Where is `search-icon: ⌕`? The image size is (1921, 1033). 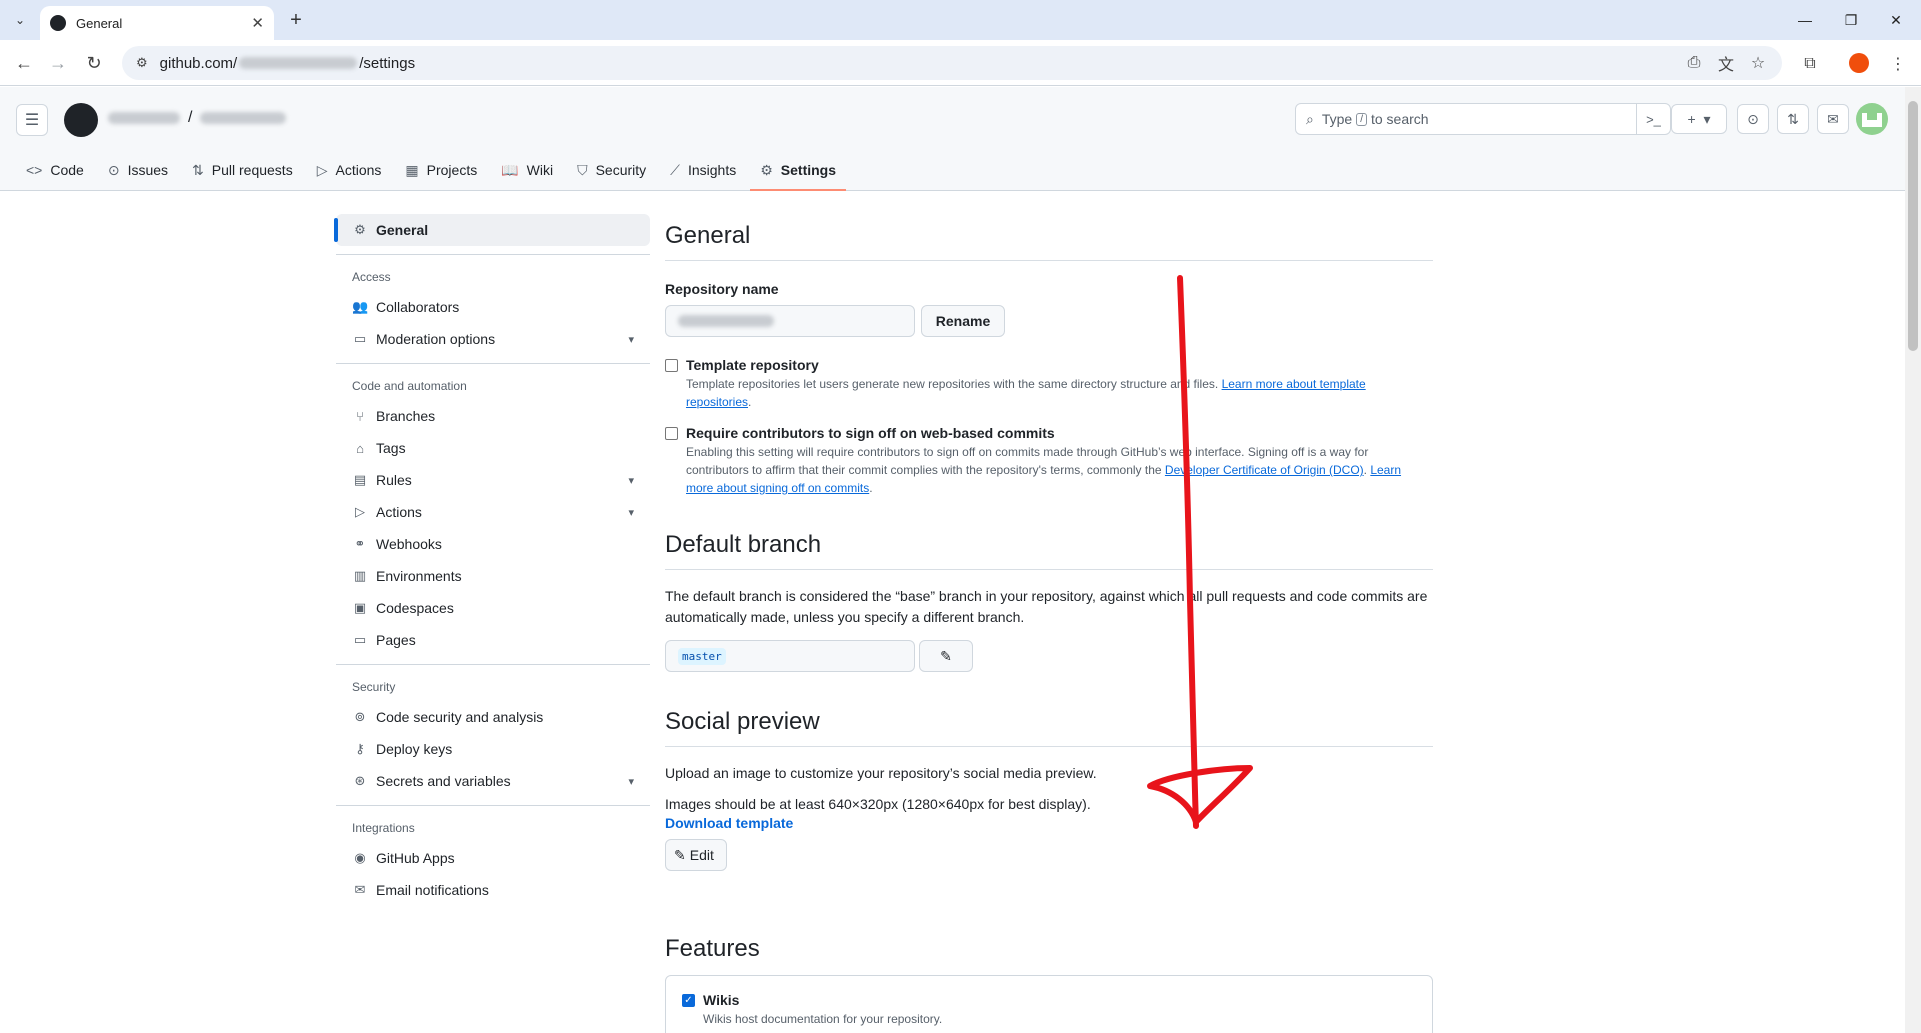
search-icon: ⌕ is located at coordinates (1310, 118).